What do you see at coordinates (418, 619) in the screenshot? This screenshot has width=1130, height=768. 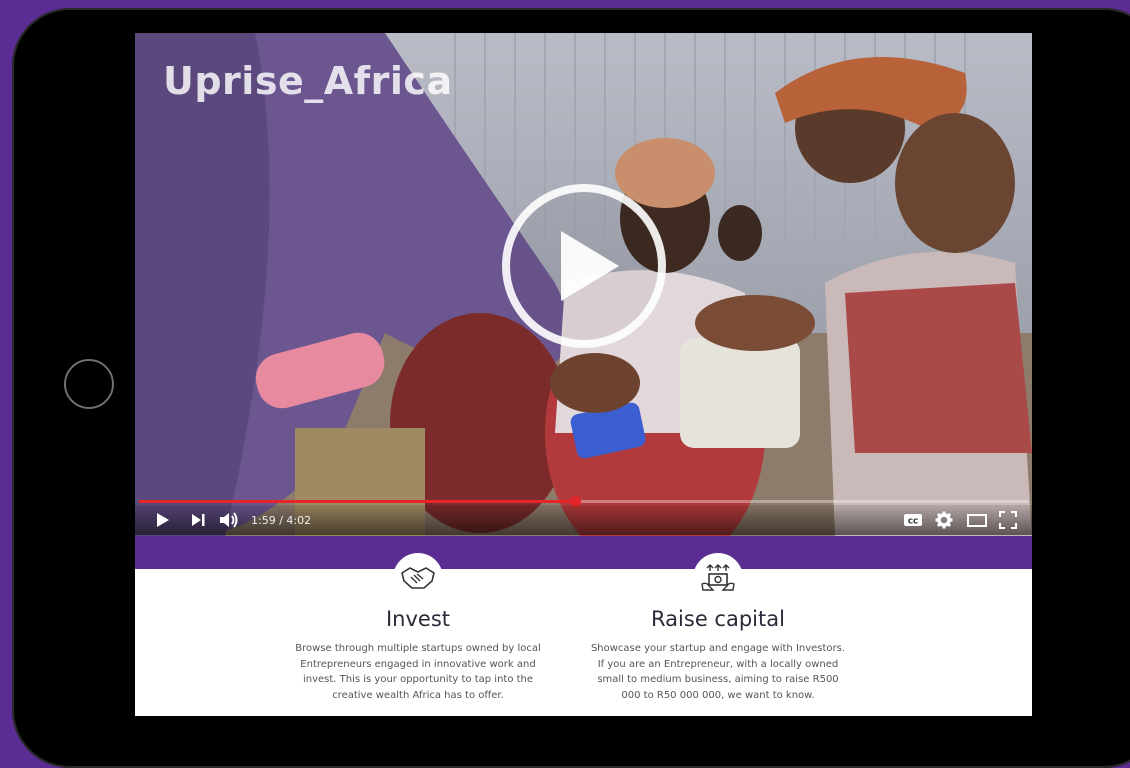 I see `invest-title: Invest` at bounding box center [418, 619].